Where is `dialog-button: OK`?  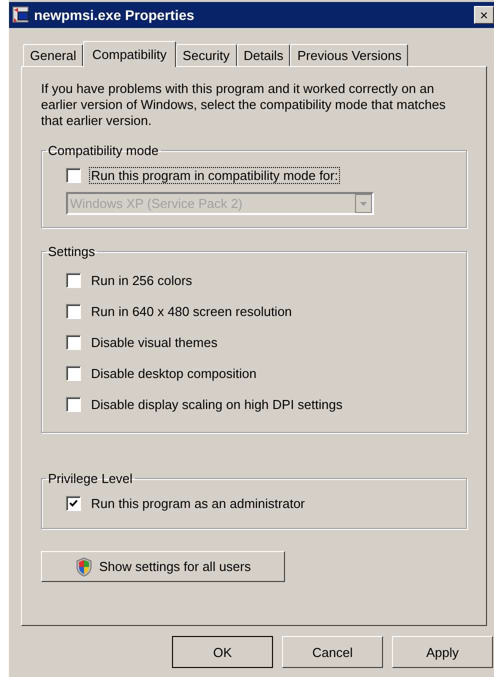
dialog-button: OK is located at coordinates (222, 652).